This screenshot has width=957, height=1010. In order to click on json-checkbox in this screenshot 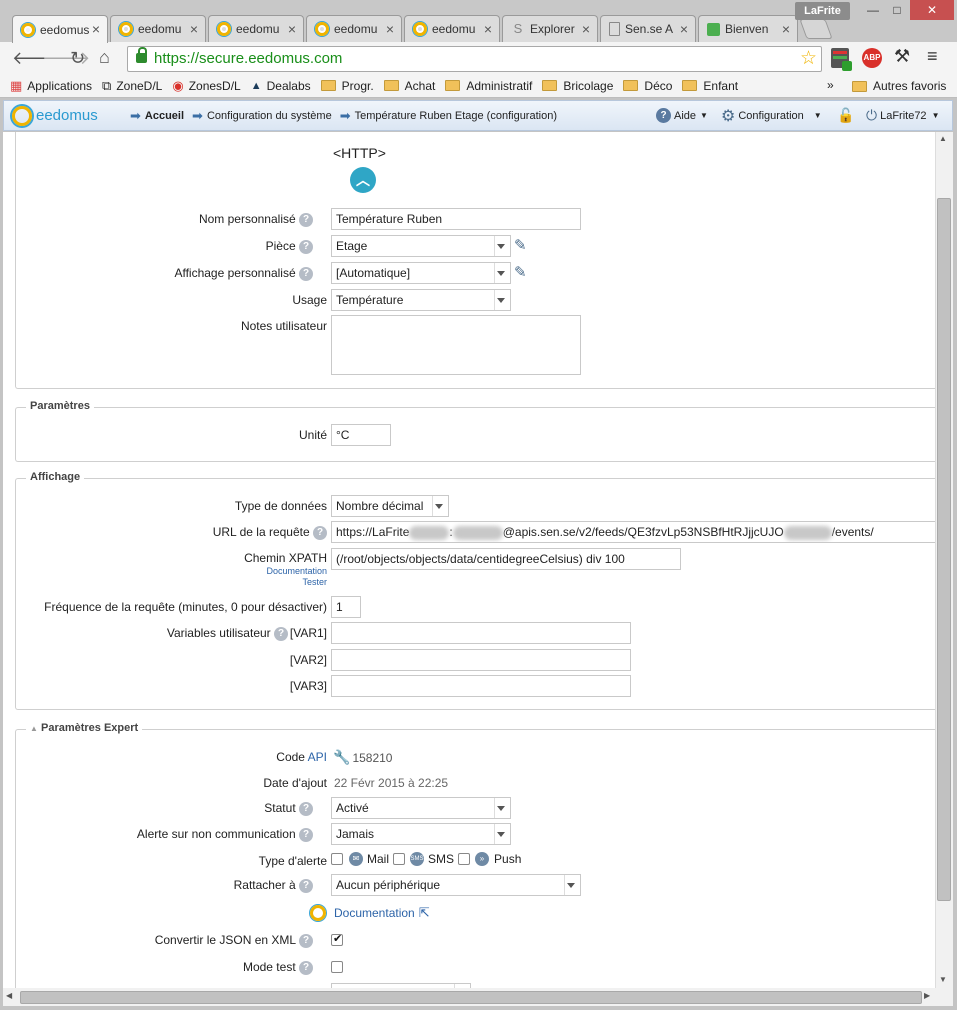, I will do `click(337, 939)`.